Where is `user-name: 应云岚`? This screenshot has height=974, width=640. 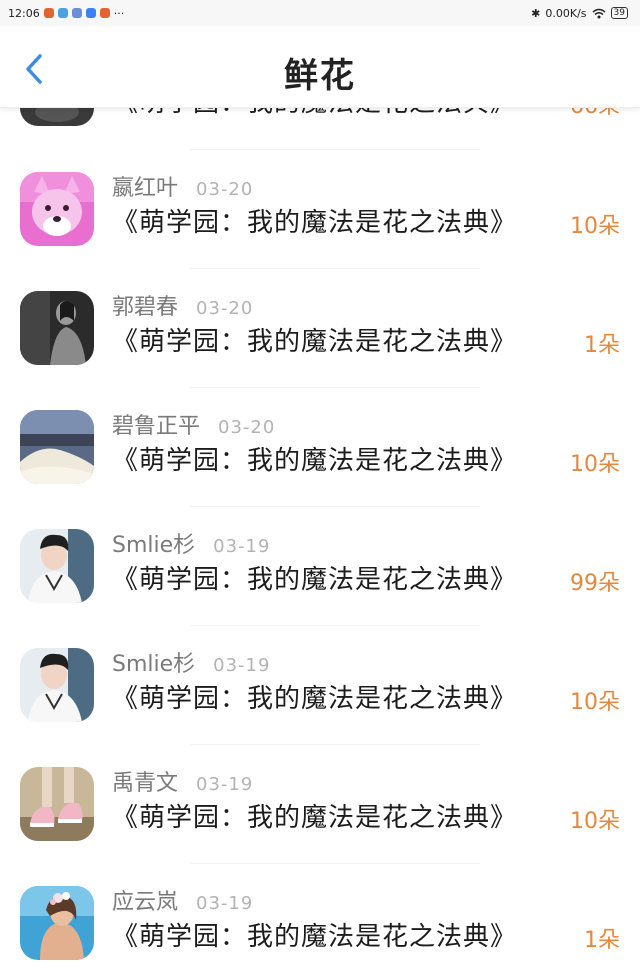
user-name: 应云岚 is located at coordinates (145, 900).